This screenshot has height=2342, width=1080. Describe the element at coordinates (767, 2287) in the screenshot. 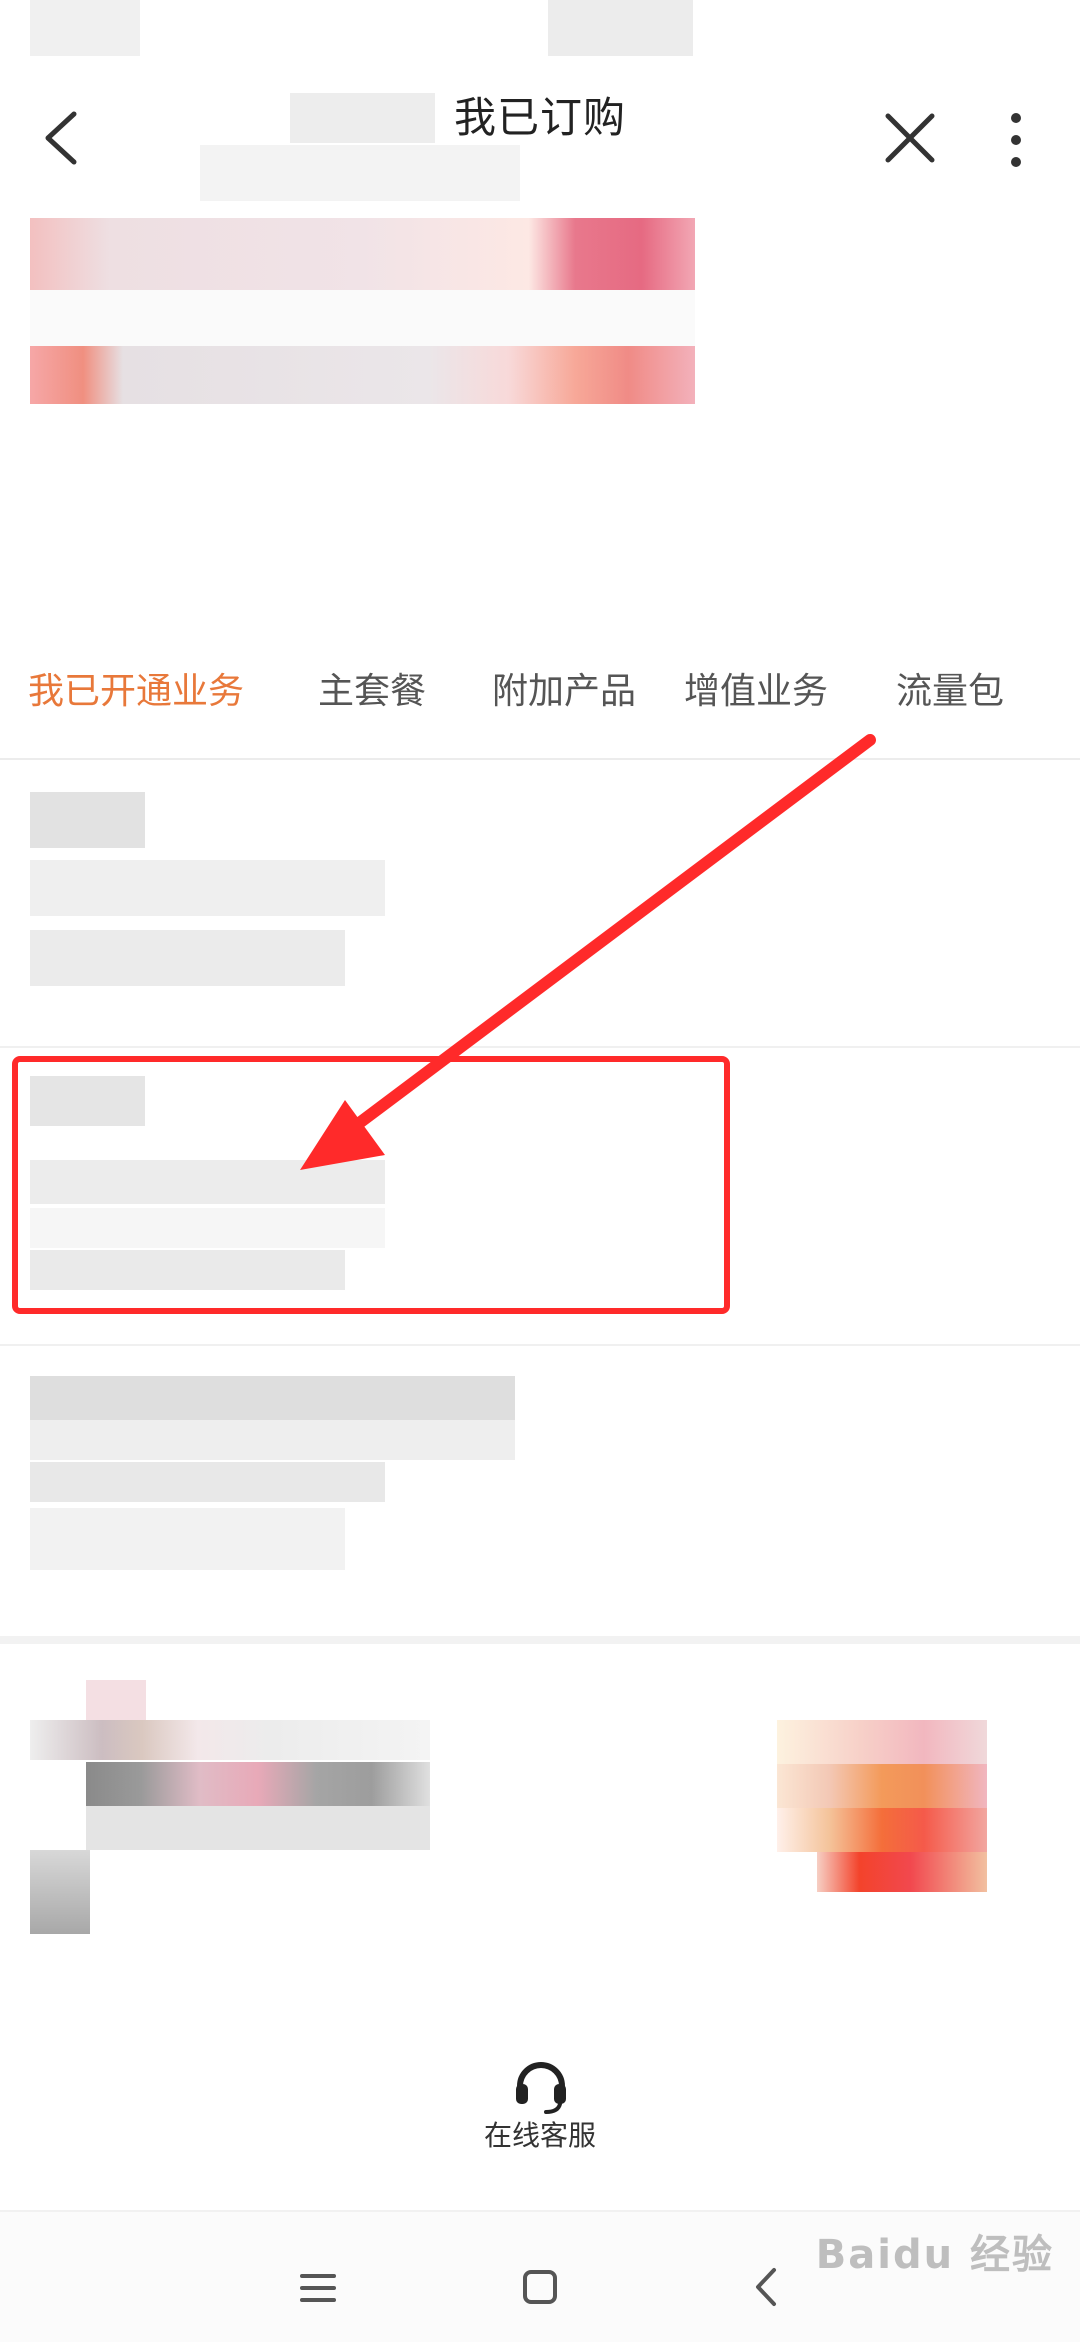

I see `back-chevron-icon` at that location.